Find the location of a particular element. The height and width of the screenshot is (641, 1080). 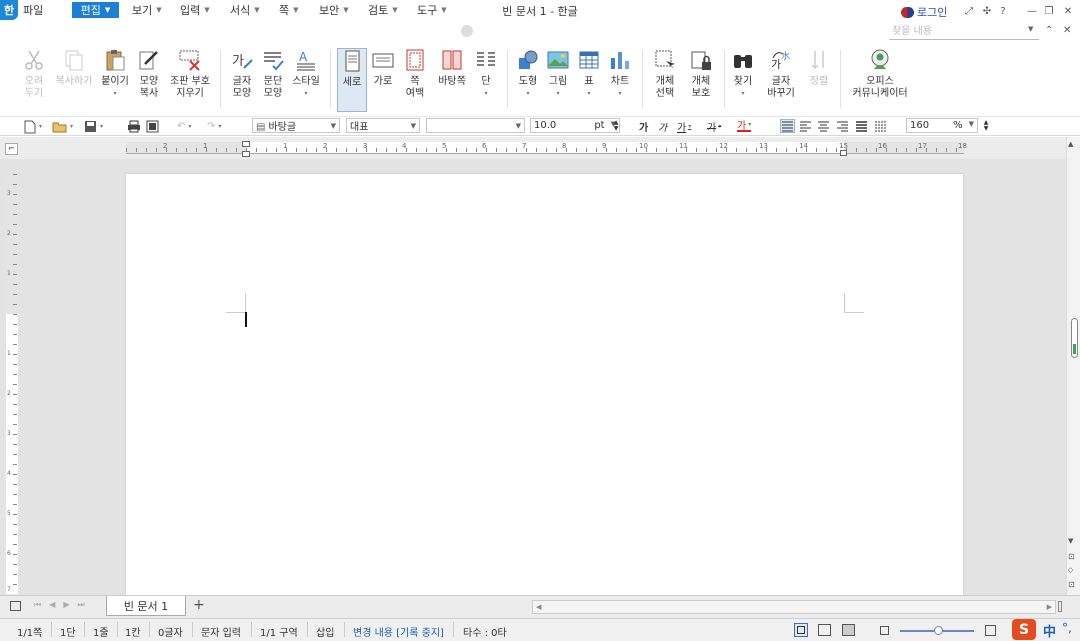

bold-button: 가 is located at coordinates (643, 126).